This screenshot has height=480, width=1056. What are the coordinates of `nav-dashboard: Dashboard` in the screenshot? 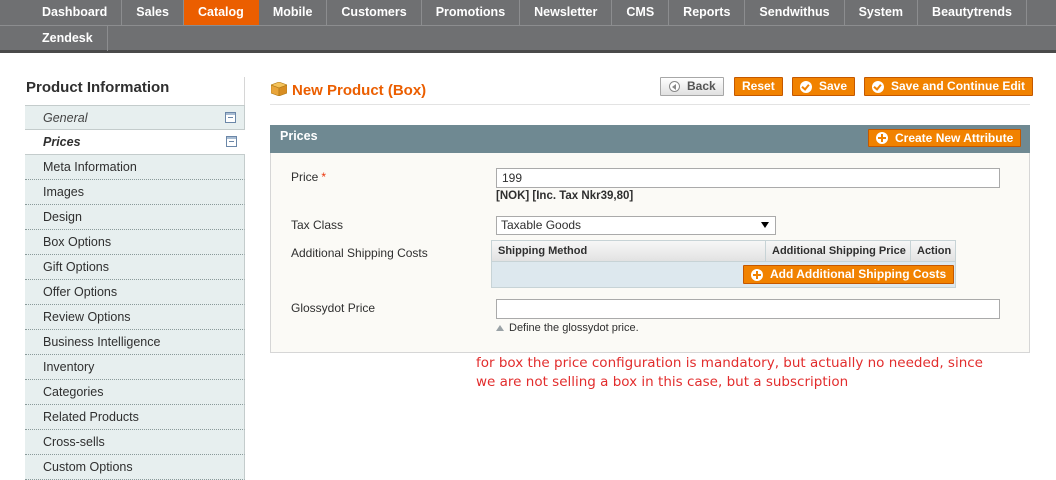 It's located at (75, 12).